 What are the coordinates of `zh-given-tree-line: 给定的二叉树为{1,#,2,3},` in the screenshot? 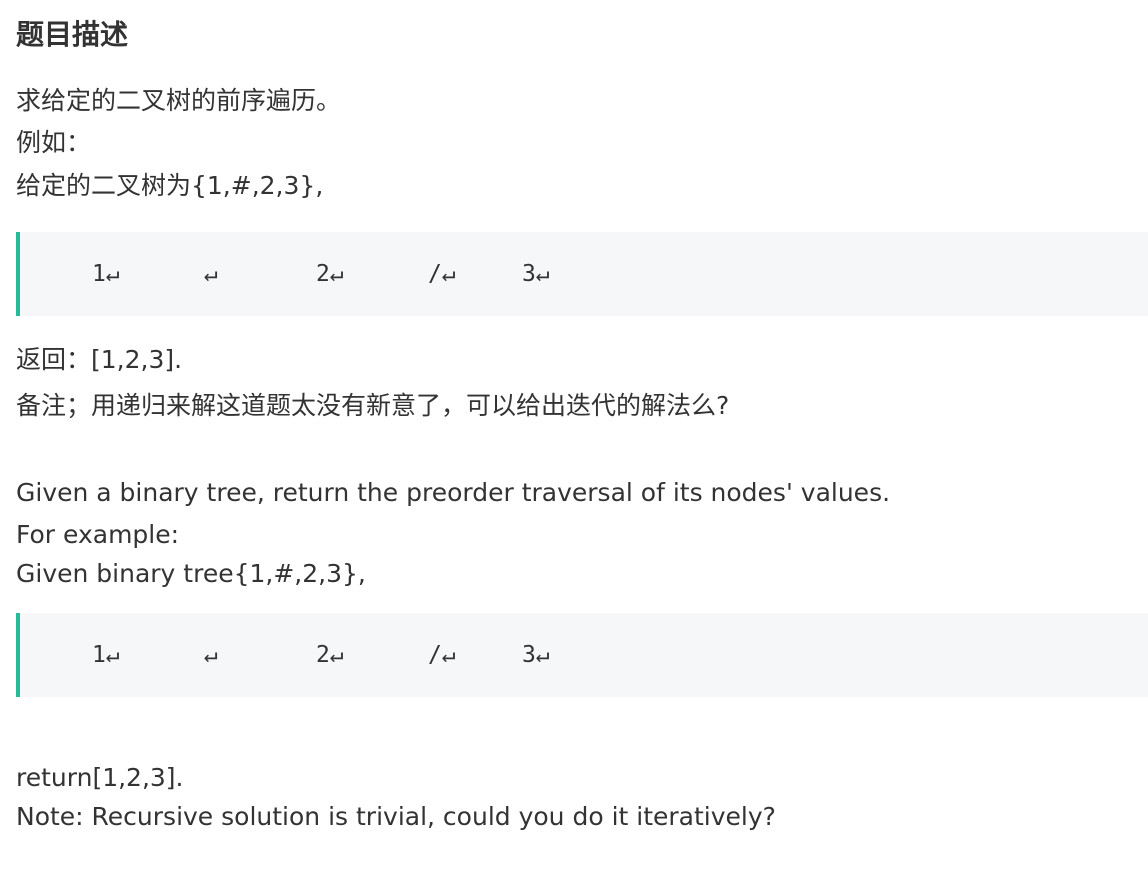 It's located at (170, 185).